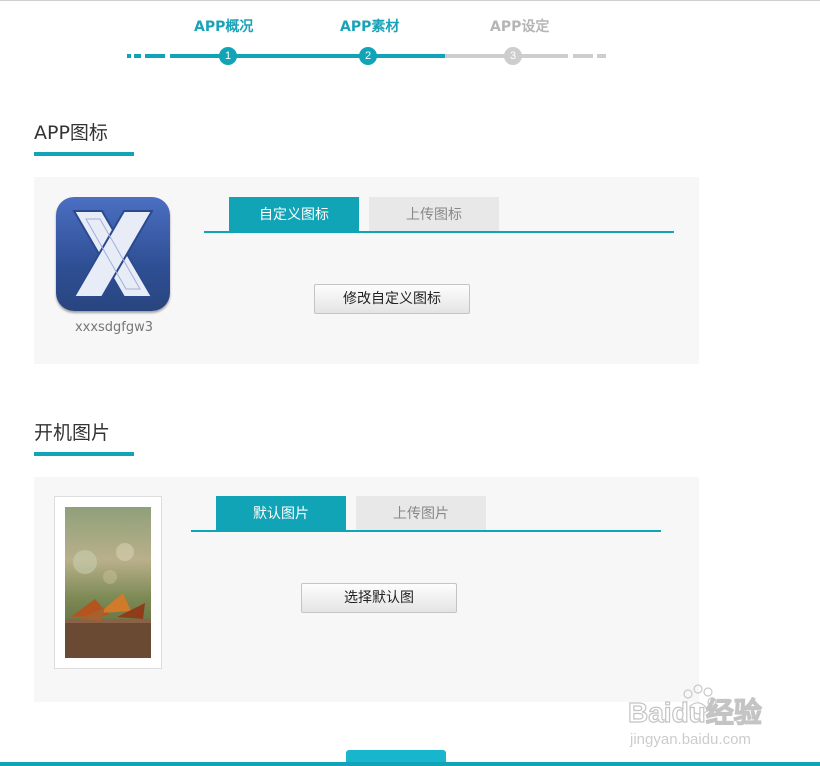 The image size is (820, 766). I want to click on bottom-bar, so click(410, 764).